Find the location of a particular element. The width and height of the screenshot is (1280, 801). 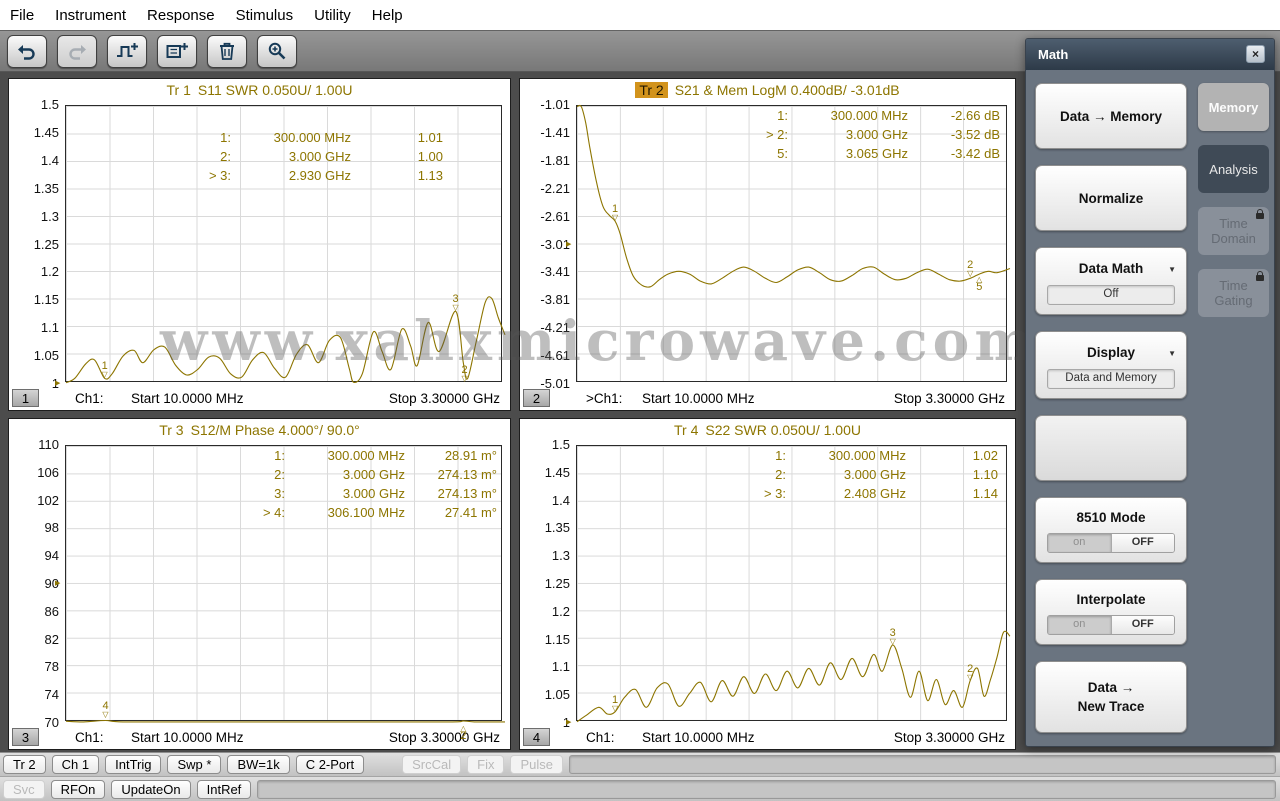

trace-label: Tr 4 is located at coordinates (686, 430).